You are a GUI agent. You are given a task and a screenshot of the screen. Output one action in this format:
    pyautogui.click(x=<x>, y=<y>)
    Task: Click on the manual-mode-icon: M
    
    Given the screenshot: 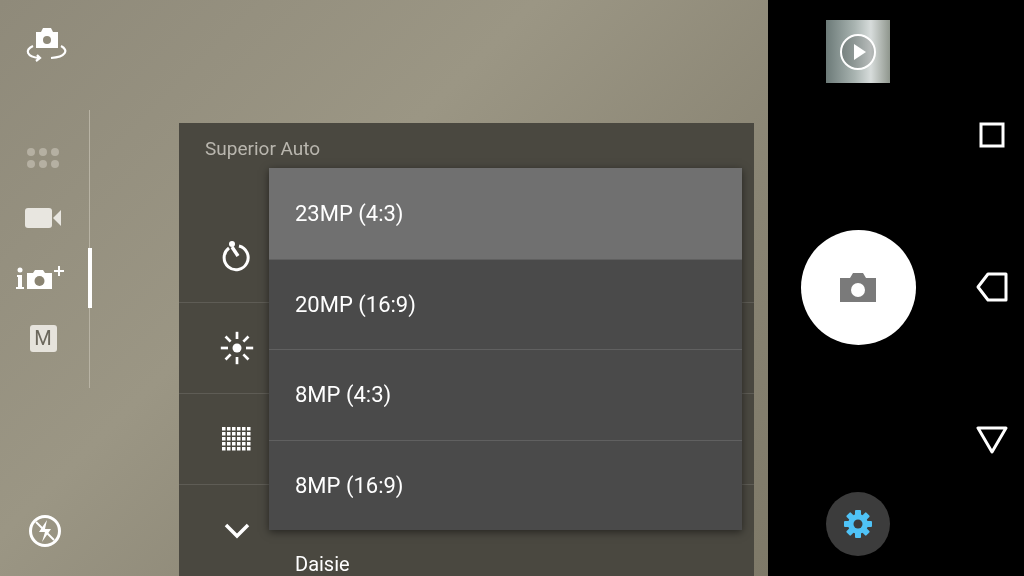 What is the action you would take?
    pyautogui.click(x=43, y=338)
    